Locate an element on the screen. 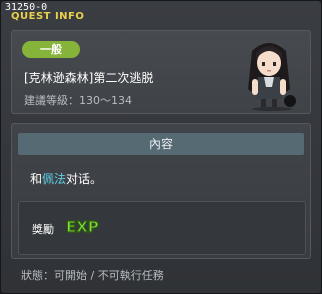 The image size is (322, 294). window-title: QUEST INFO is located at coordinates (48, 16).